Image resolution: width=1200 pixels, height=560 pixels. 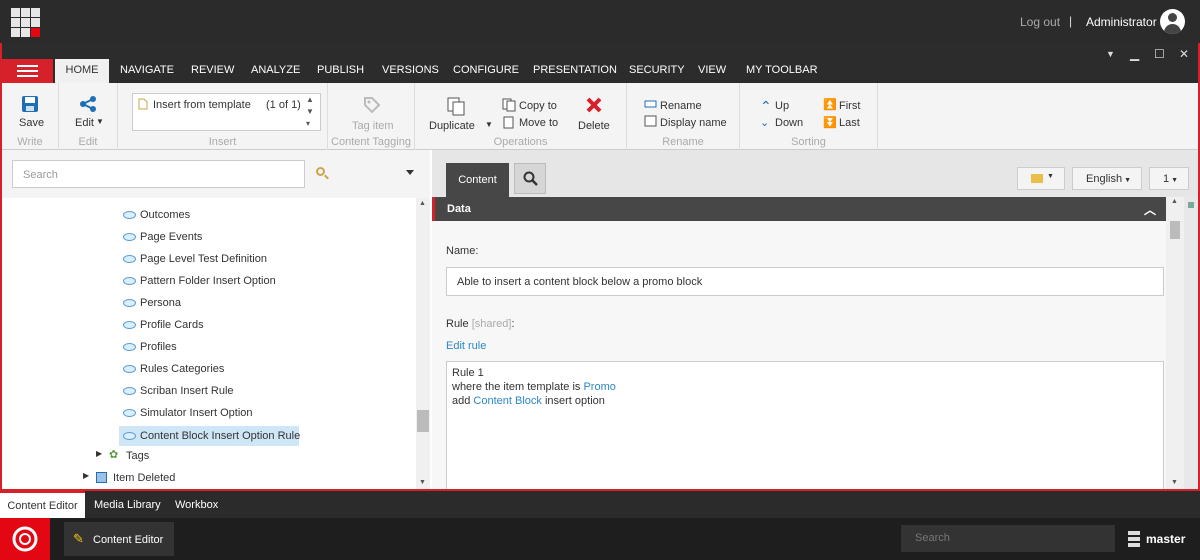 What do you see at coordinates (538, 123) in the screenshot?
I see `move-to-button: Move to` at bounding box center [538, 123].